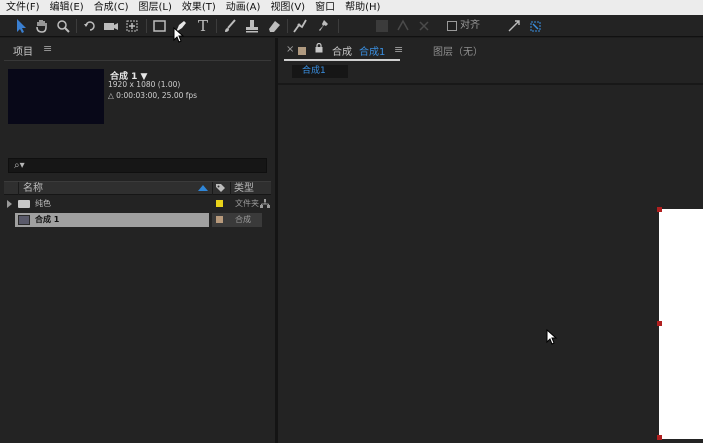 The image size is (703, 443). What do you see at coordinates (319, 49) in the screenshot?
I see `lock-icon` at bounding box center [319, 49].